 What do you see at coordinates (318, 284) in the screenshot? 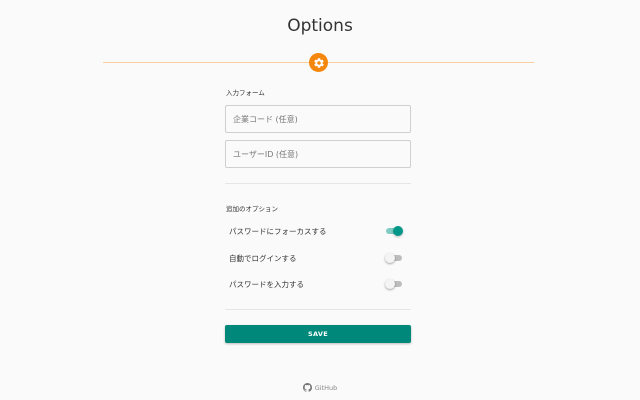
I see `option-fill-password: パスワードを入力する` at bounding box center [318, 284].